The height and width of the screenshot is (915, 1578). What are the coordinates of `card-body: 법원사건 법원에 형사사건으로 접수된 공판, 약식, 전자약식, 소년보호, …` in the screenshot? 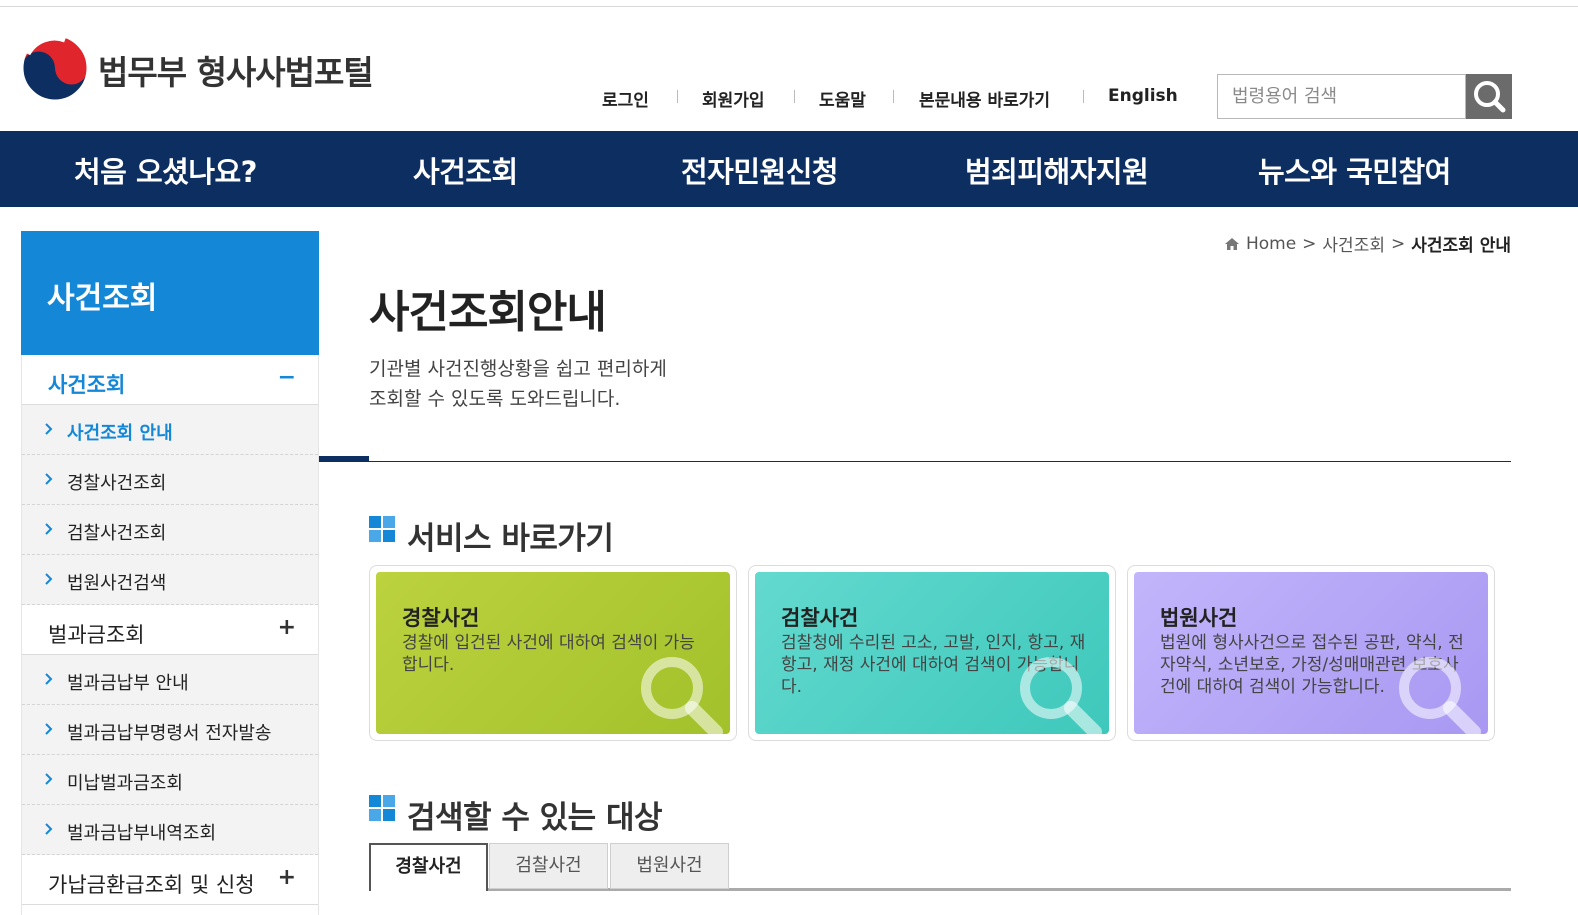 It's located at (1311, 653).